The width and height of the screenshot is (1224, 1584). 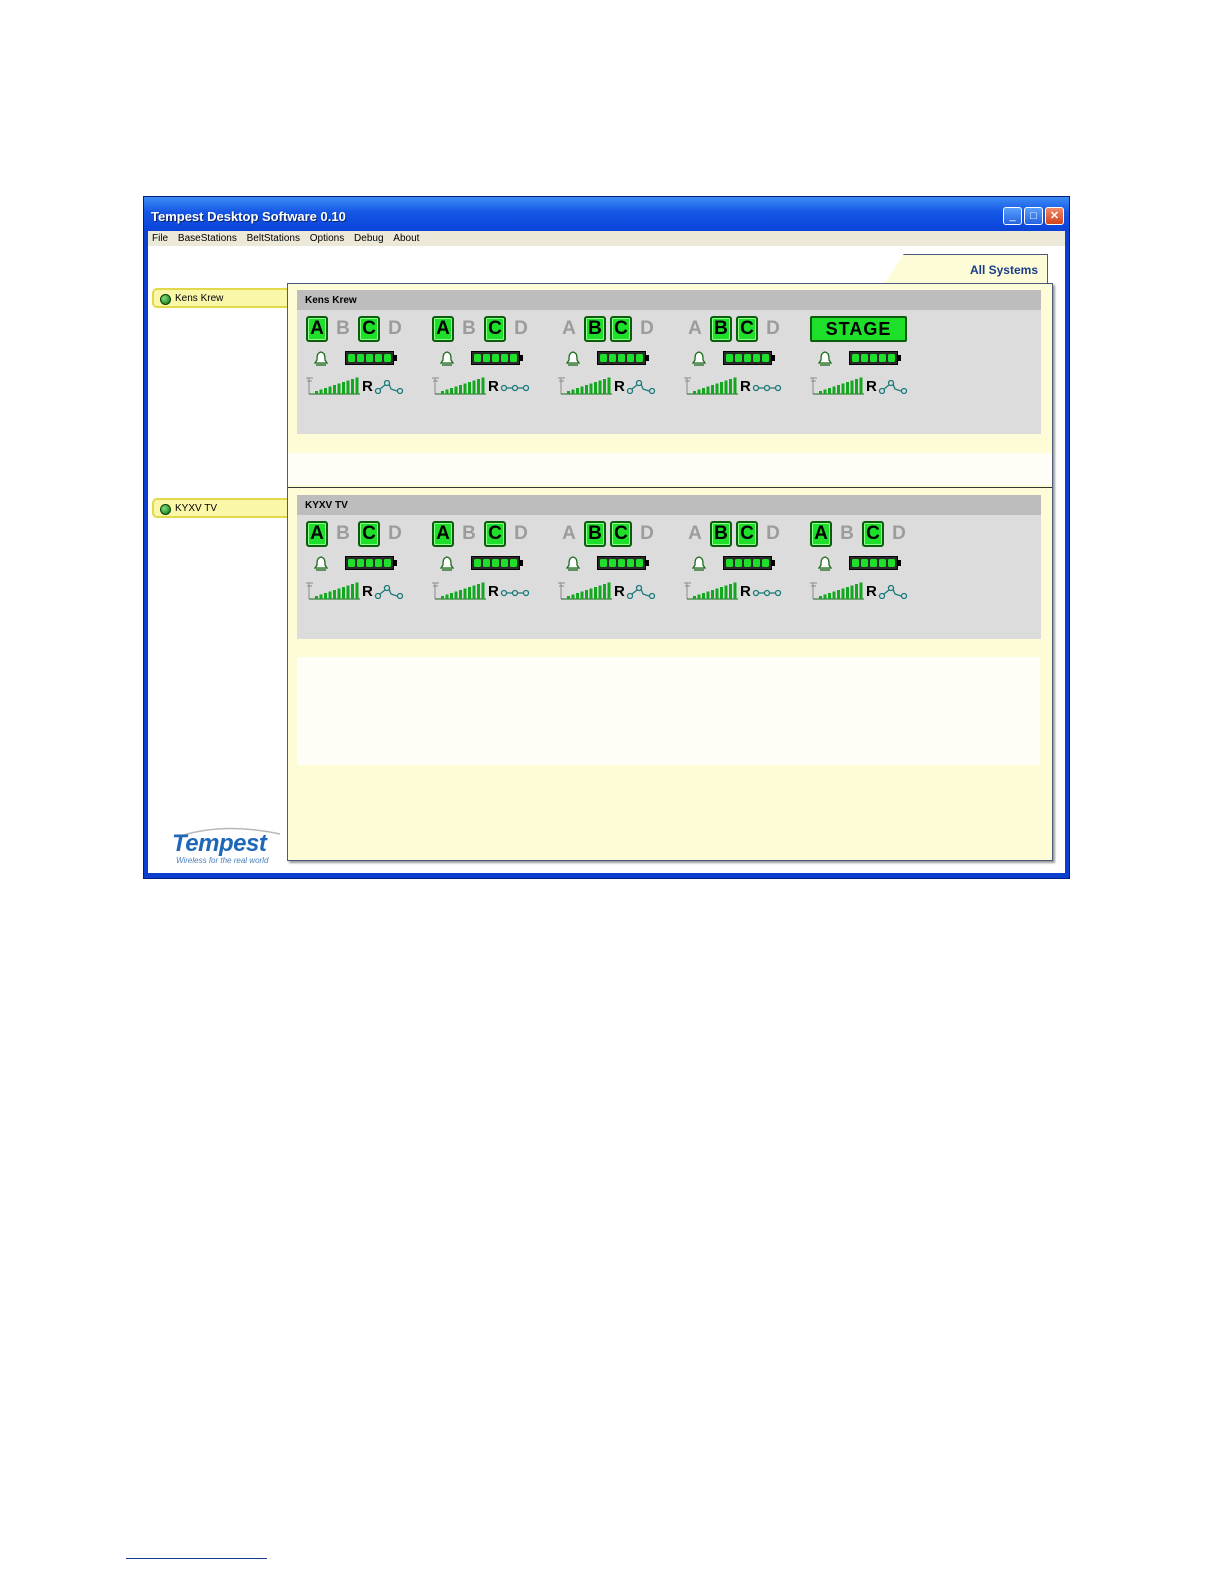 What do you see at coordinates (669, 505) in the screenshot?
I see `group-header: KYXV TV` at bounding box center [669, 505].